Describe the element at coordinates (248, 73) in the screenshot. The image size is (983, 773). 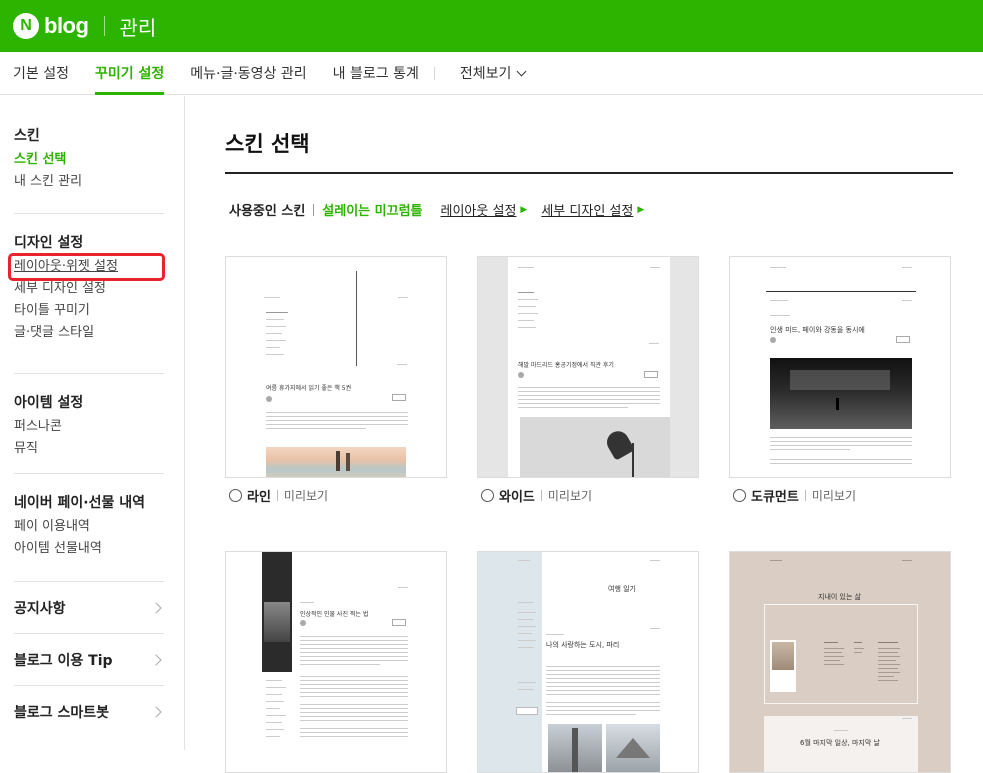
I see `tab-menu-post-video: 메뉴·글·동영상 관리` at that location.